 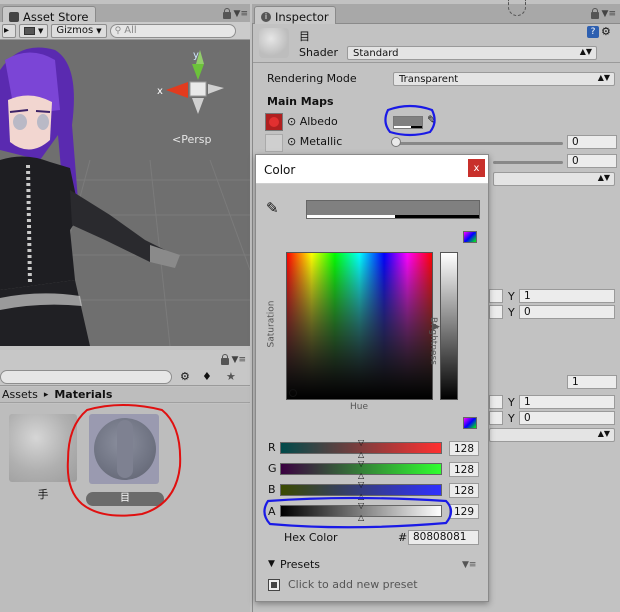 What do you see at coordinates (592, 382) in the screenshot?
I see `secondary-uv-field: 1` at bounding box center [592, 382].